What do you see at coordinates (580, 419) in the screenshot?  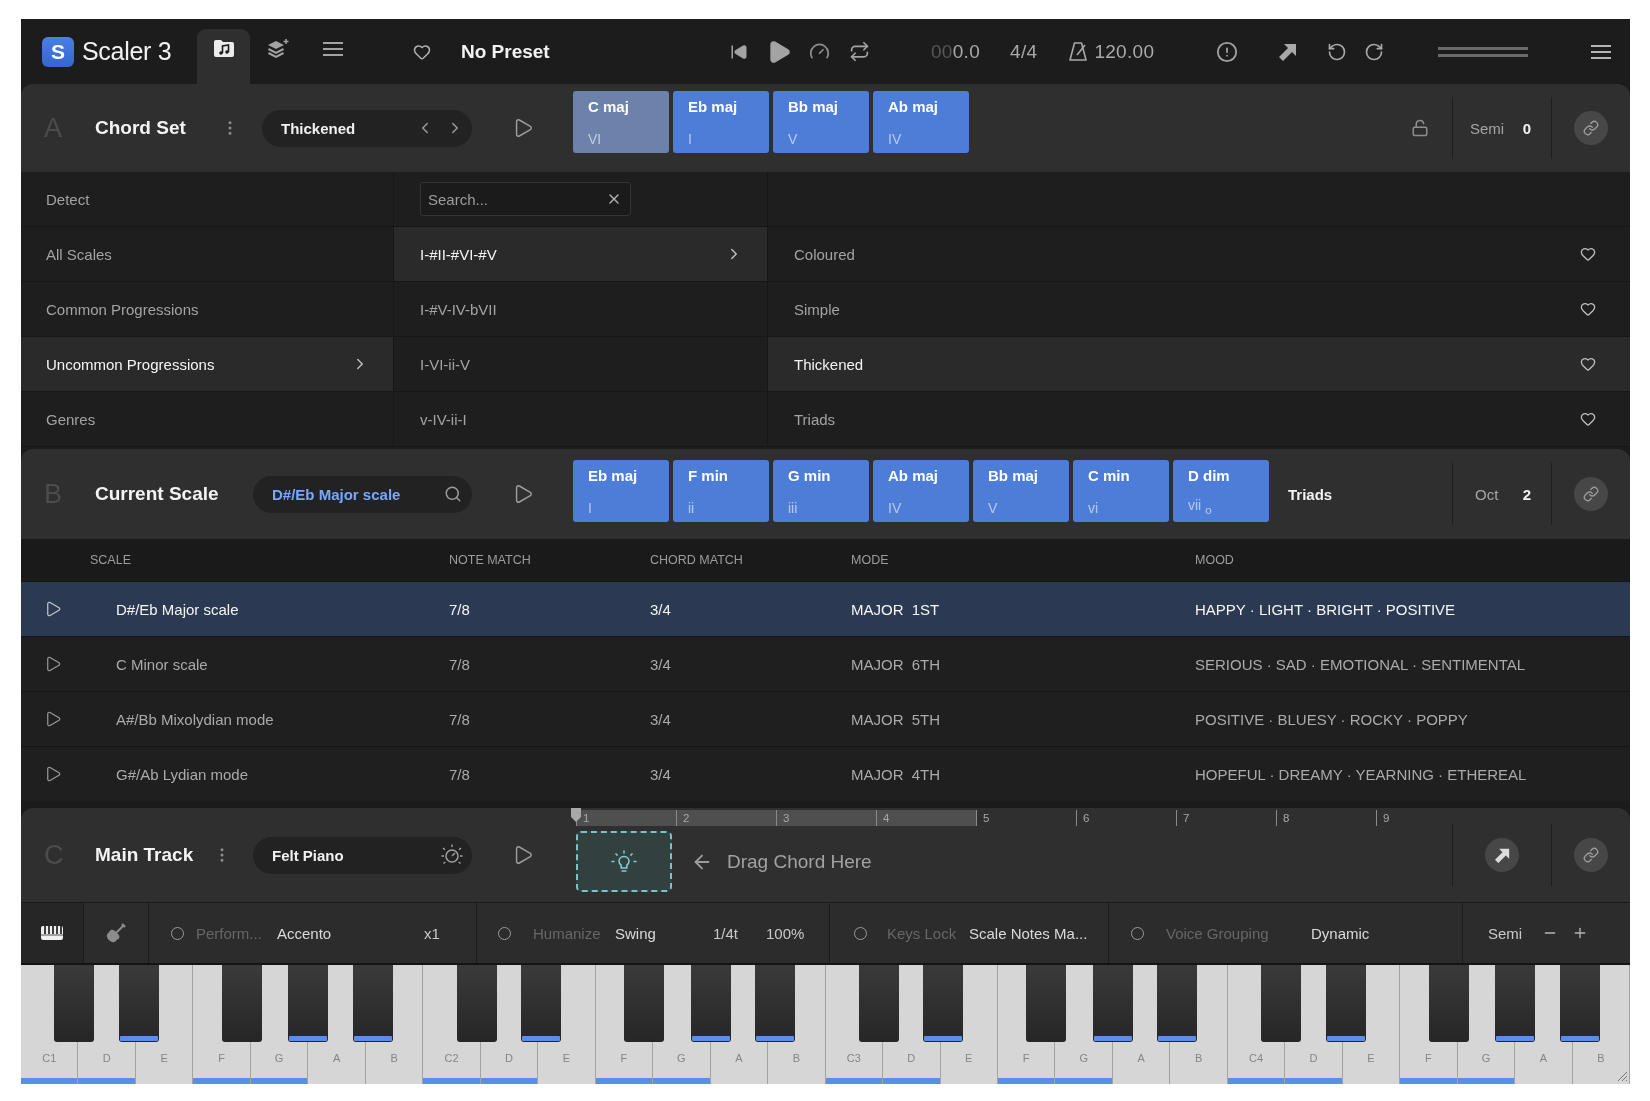 I see `progression-item: v-IV-ii-I` at bounding box center [580, 419].